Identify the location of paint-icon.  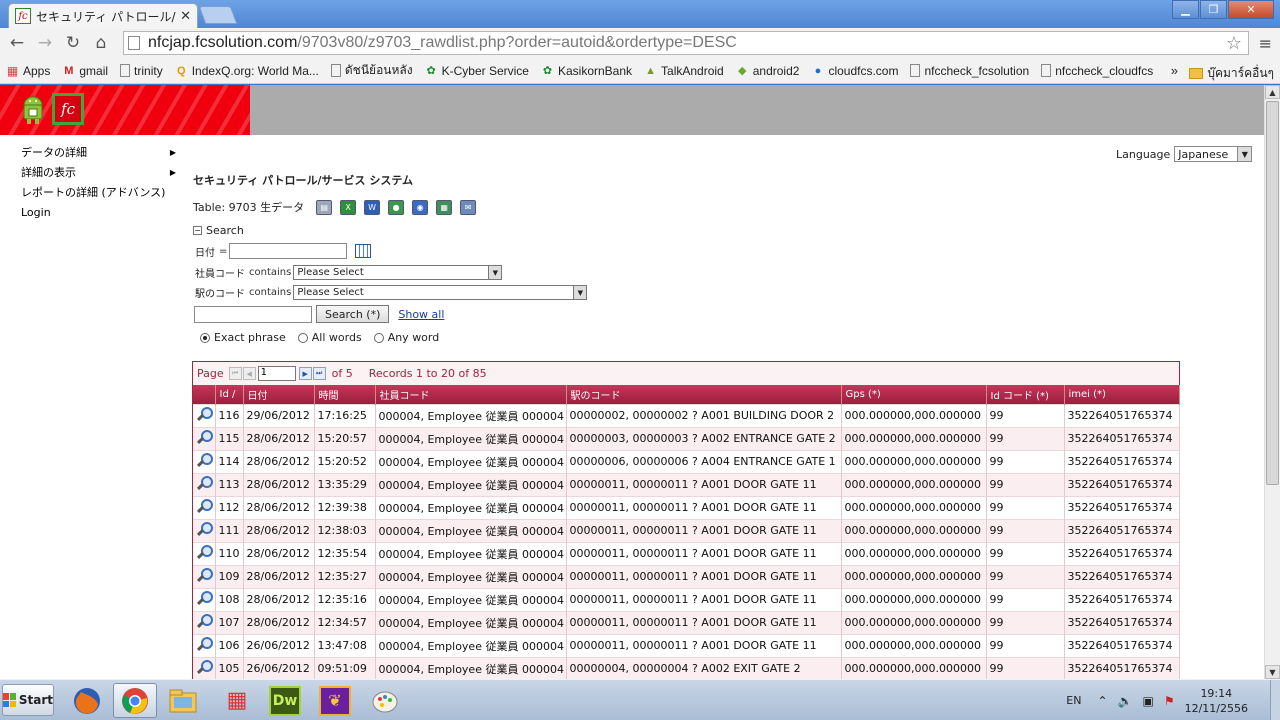
(385, 700).